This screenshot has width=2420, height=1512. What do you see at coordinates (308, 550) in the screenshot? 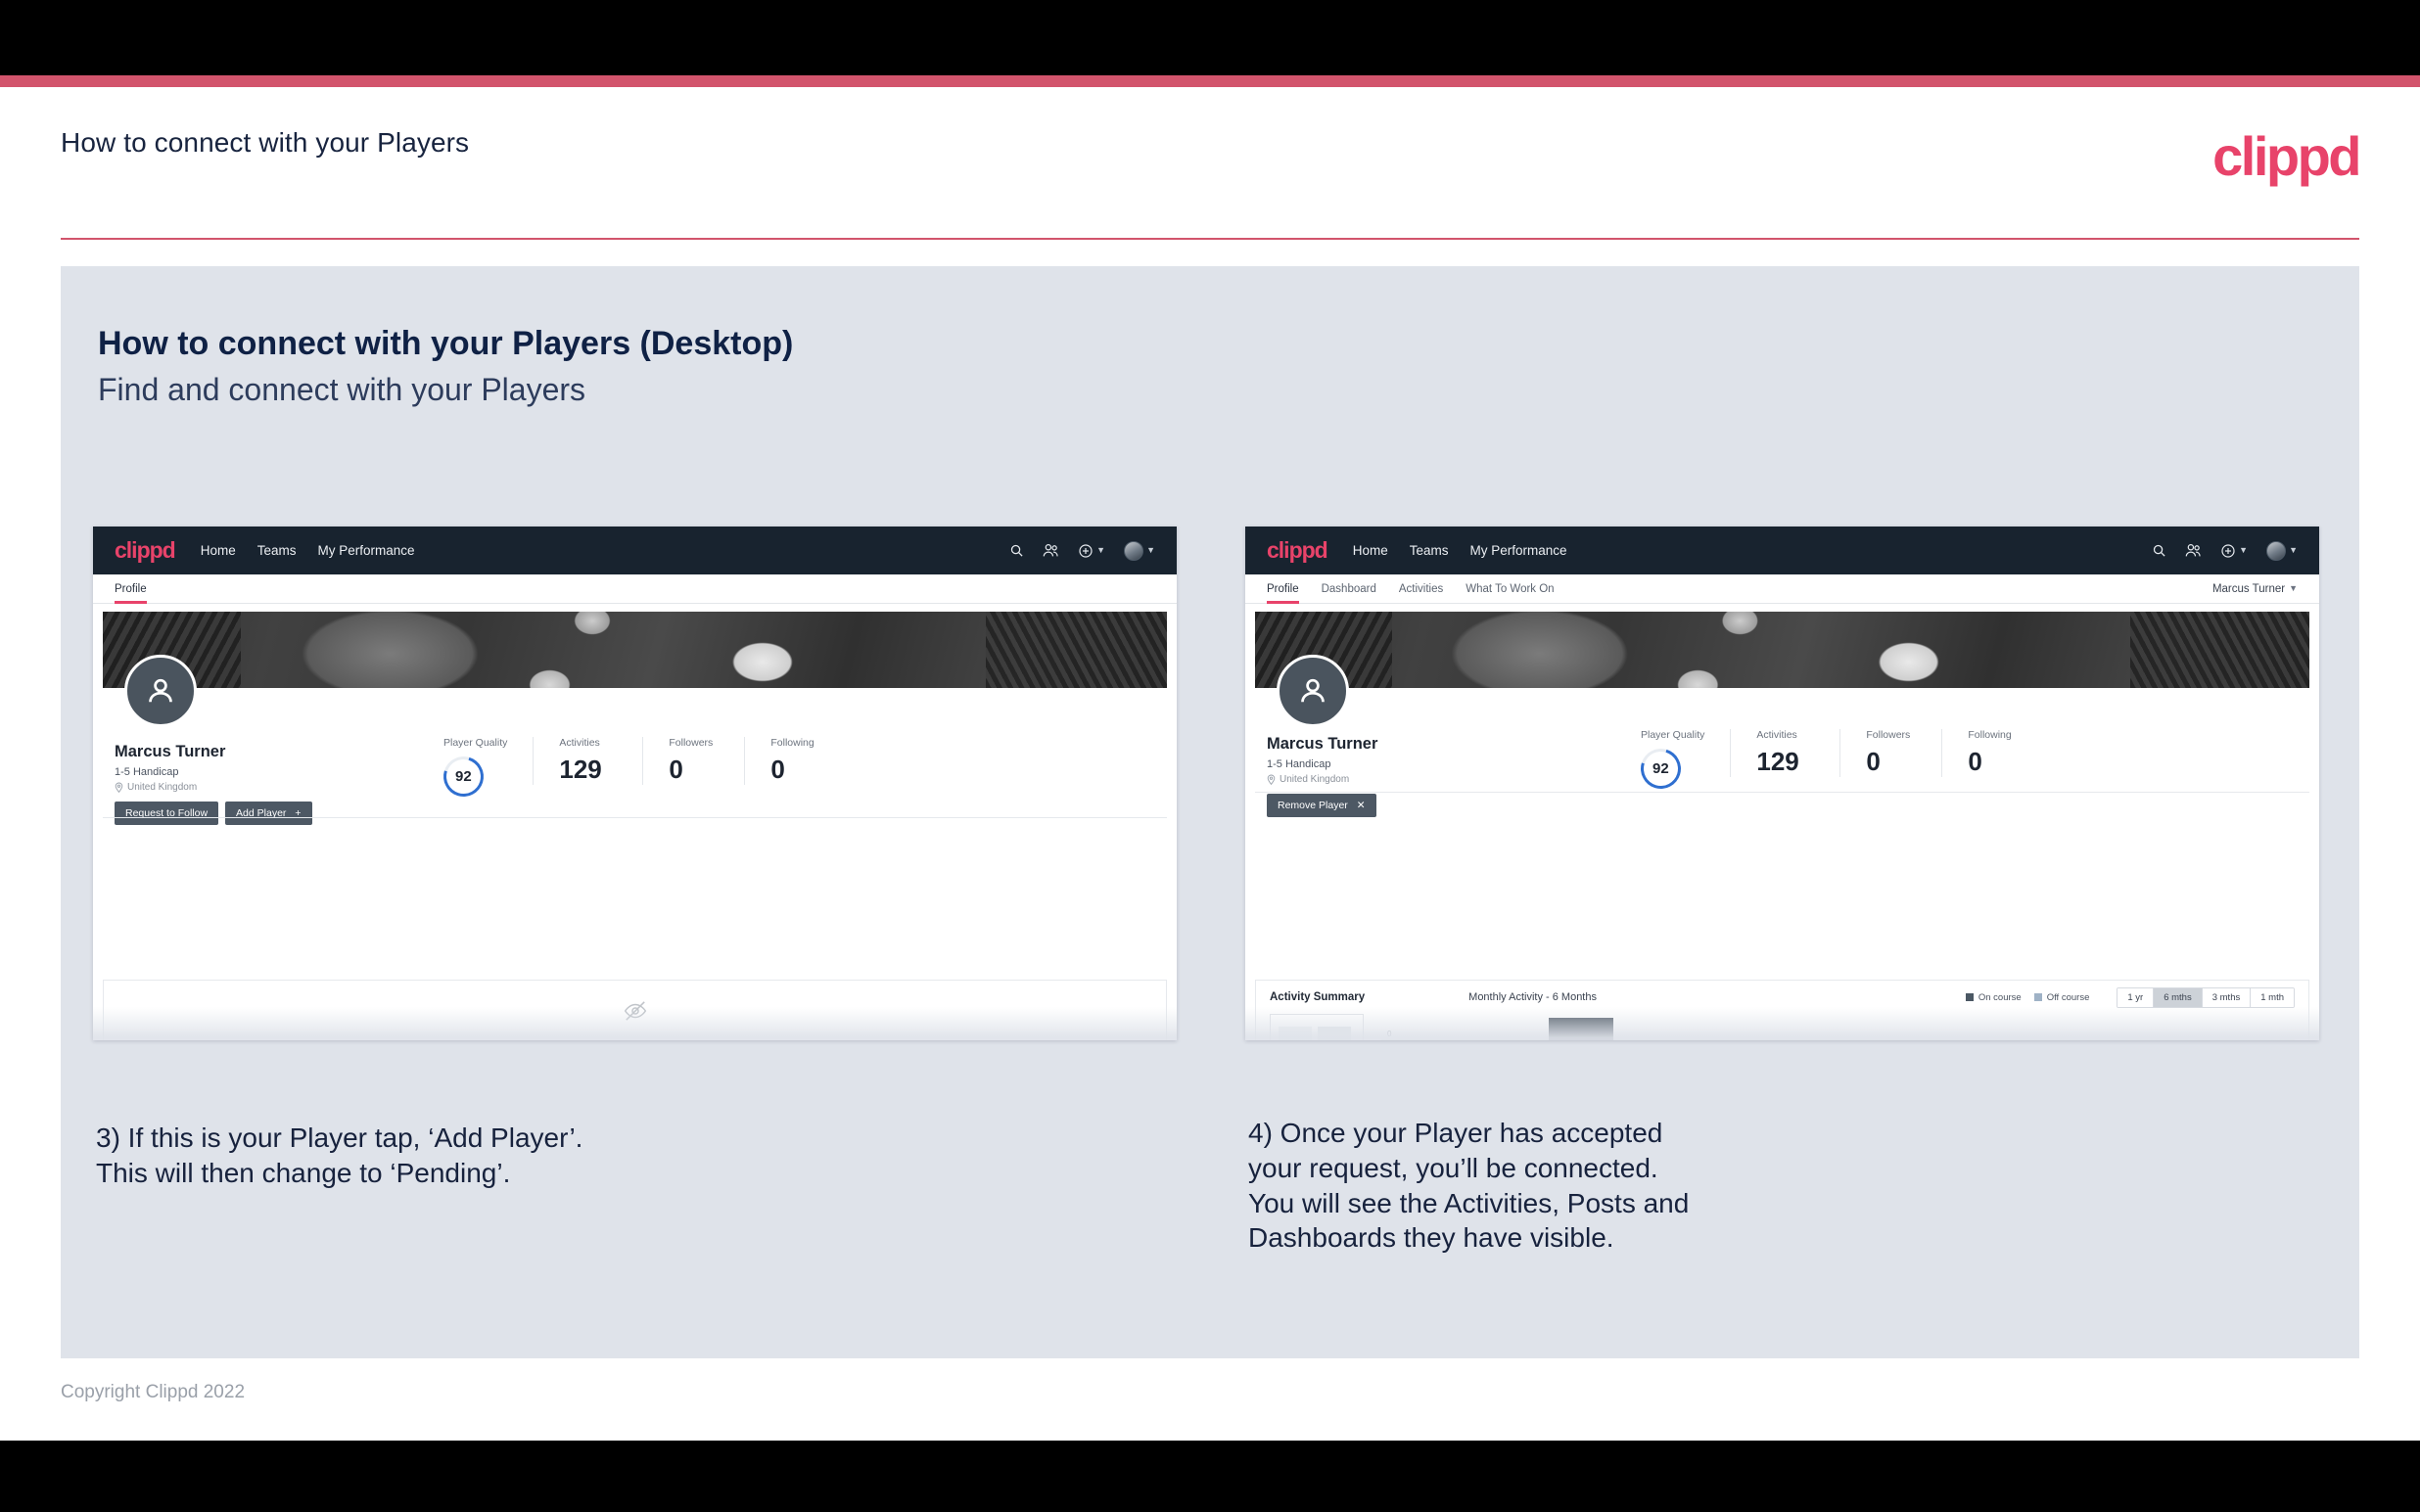
I see `navbar-links: Home Teams My Performance` at bounding box center [308, 550].